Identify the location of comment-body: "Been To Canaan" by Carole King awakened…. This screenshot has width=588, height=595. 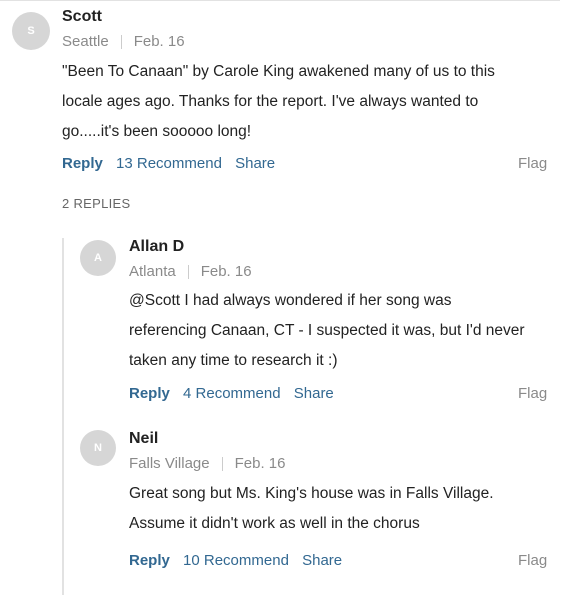
(278, 102).